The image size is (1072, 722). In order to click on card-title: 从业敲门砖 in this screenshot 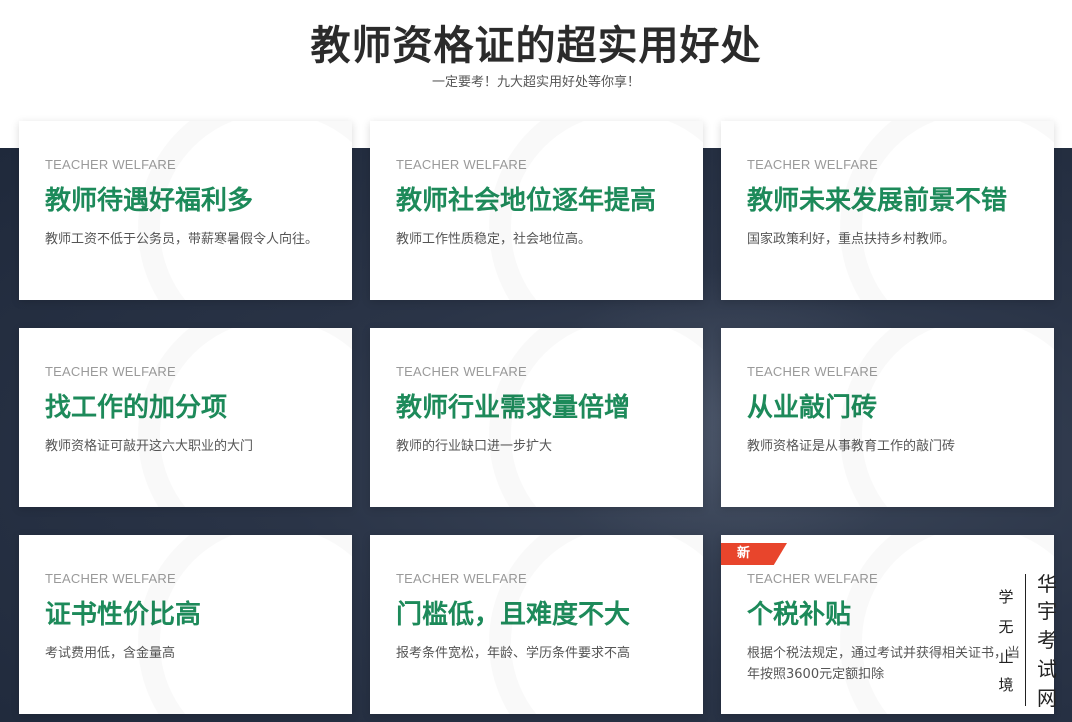, I will do `click(812, 408)`.